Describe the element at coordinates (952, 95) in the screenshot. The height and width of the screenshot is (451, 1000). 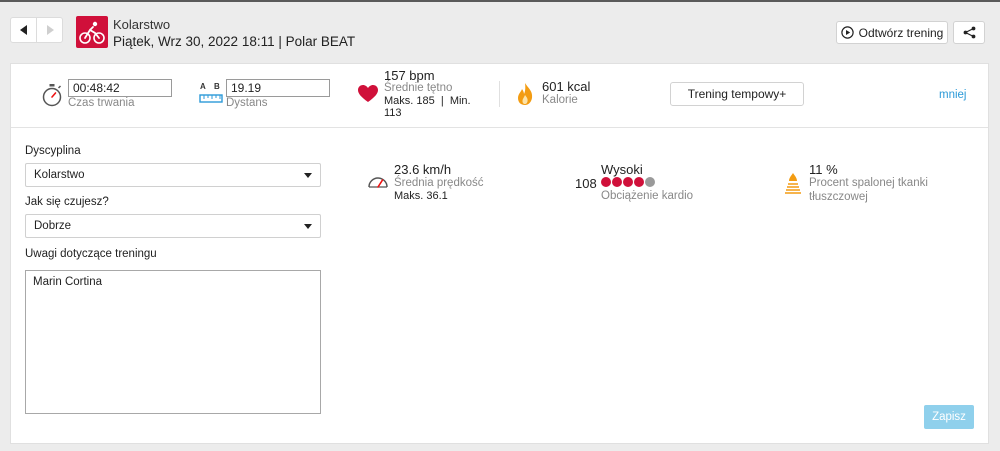
I see `show-less-link: mniej` at that location.